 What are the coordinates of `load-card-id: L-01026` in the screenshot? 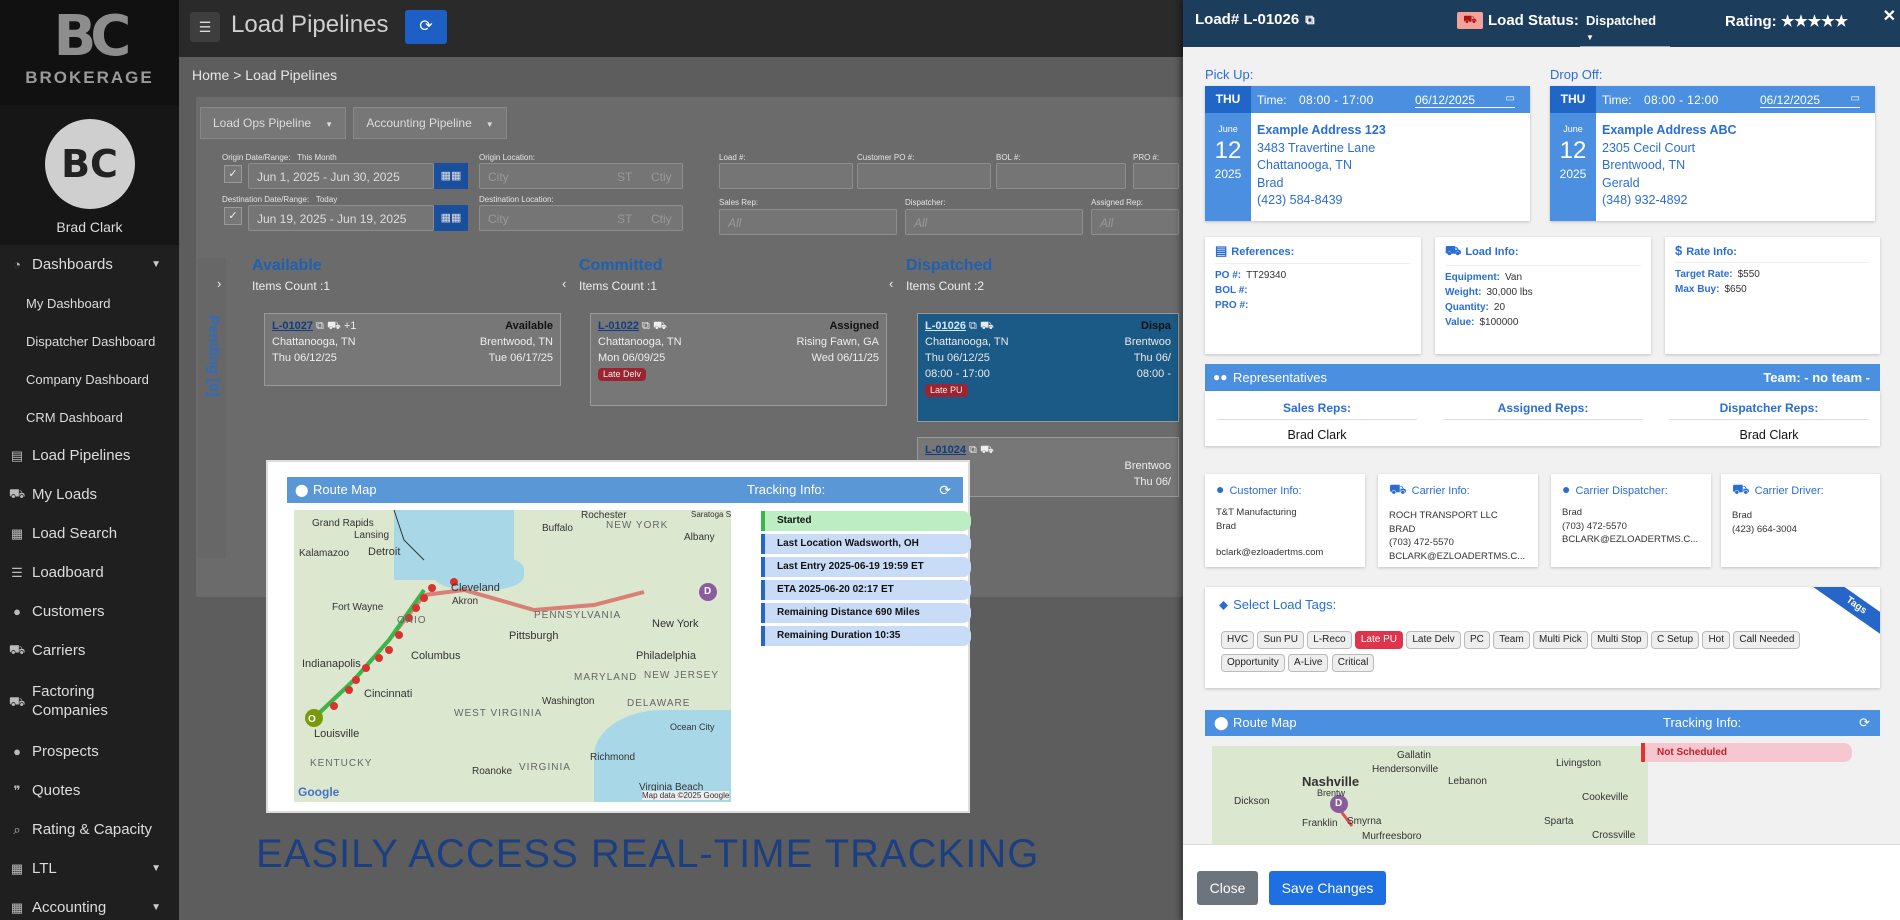 It's located at (945, 326).